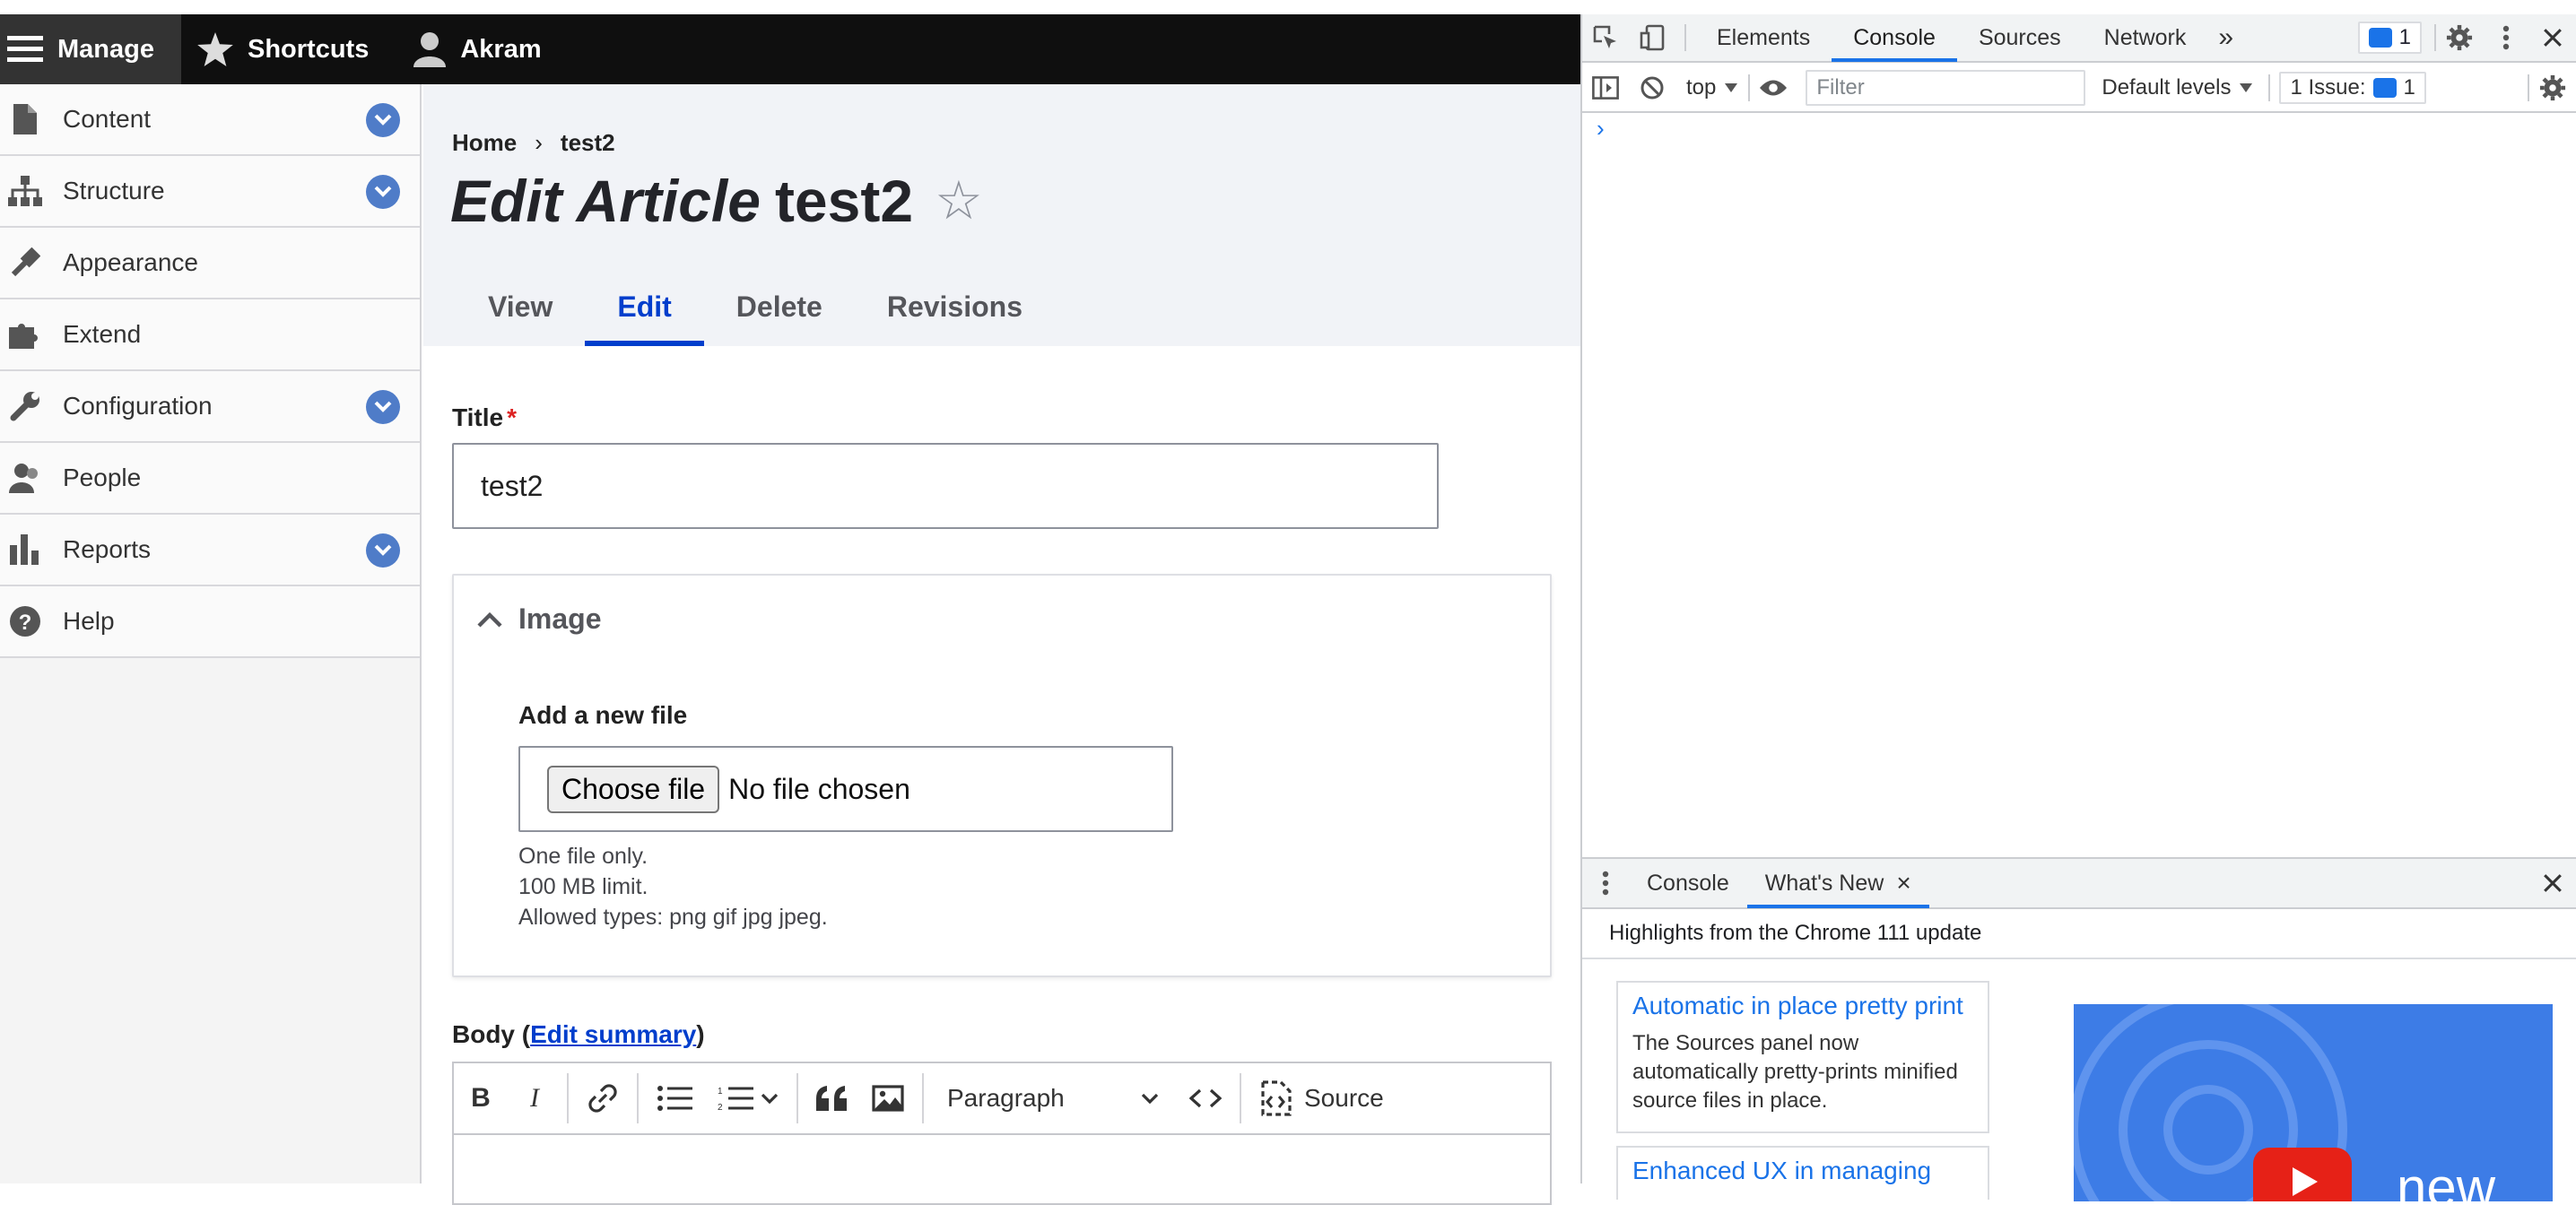 Image resolution: width=2576 pixels, height=1205 pixels. I want to click on sidebar-item-configuration: Configuration, so click(210, 407).